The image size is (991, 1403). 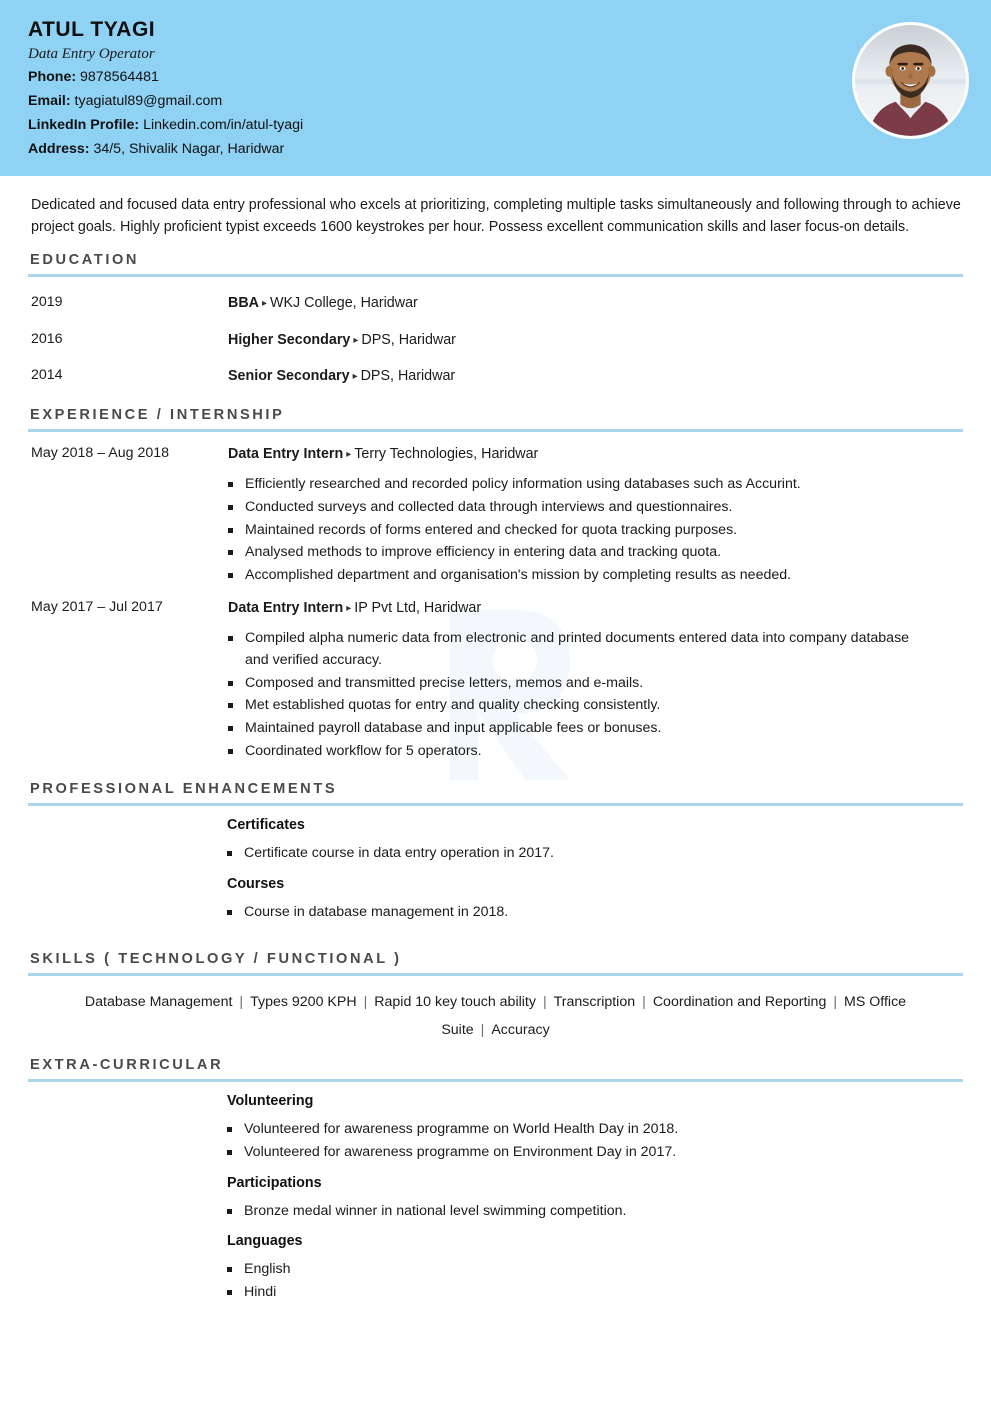 What do you see at coordinates (910, 80) in the screenshot?
I see `profile-photo` at bounding box center [910, 80].